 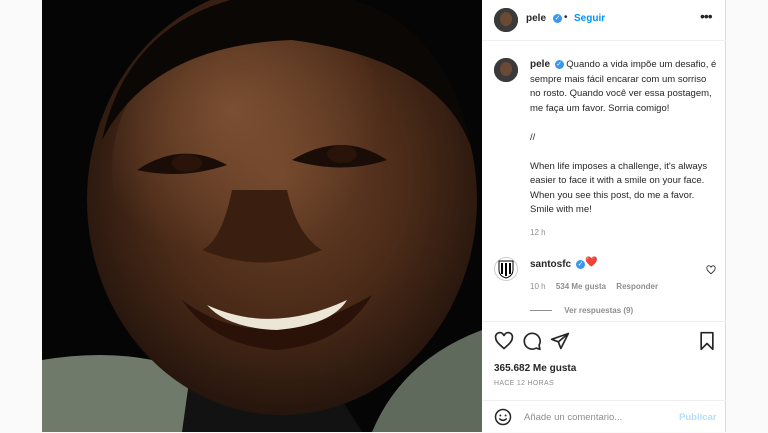 I want to click on comment-reply-button: Responder, so click(x=637, y=286).